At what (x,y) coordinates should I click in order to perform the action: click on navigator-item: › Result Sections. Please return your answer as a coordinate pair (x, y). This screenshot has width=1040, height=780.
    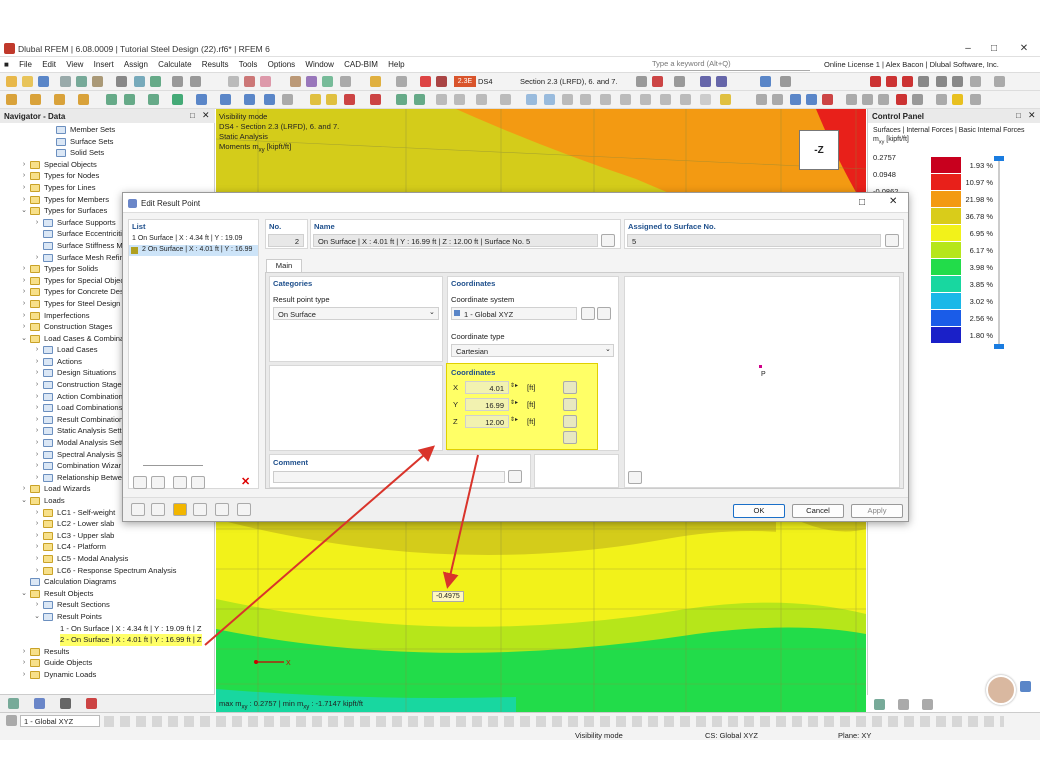
    Looking at the image, I should click on (107, 605).